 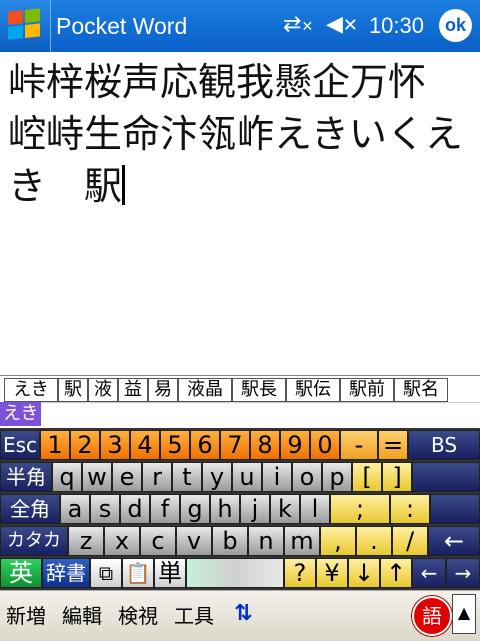 I want to click on candidate-item: 駅伝, so click(x=313, y=390).